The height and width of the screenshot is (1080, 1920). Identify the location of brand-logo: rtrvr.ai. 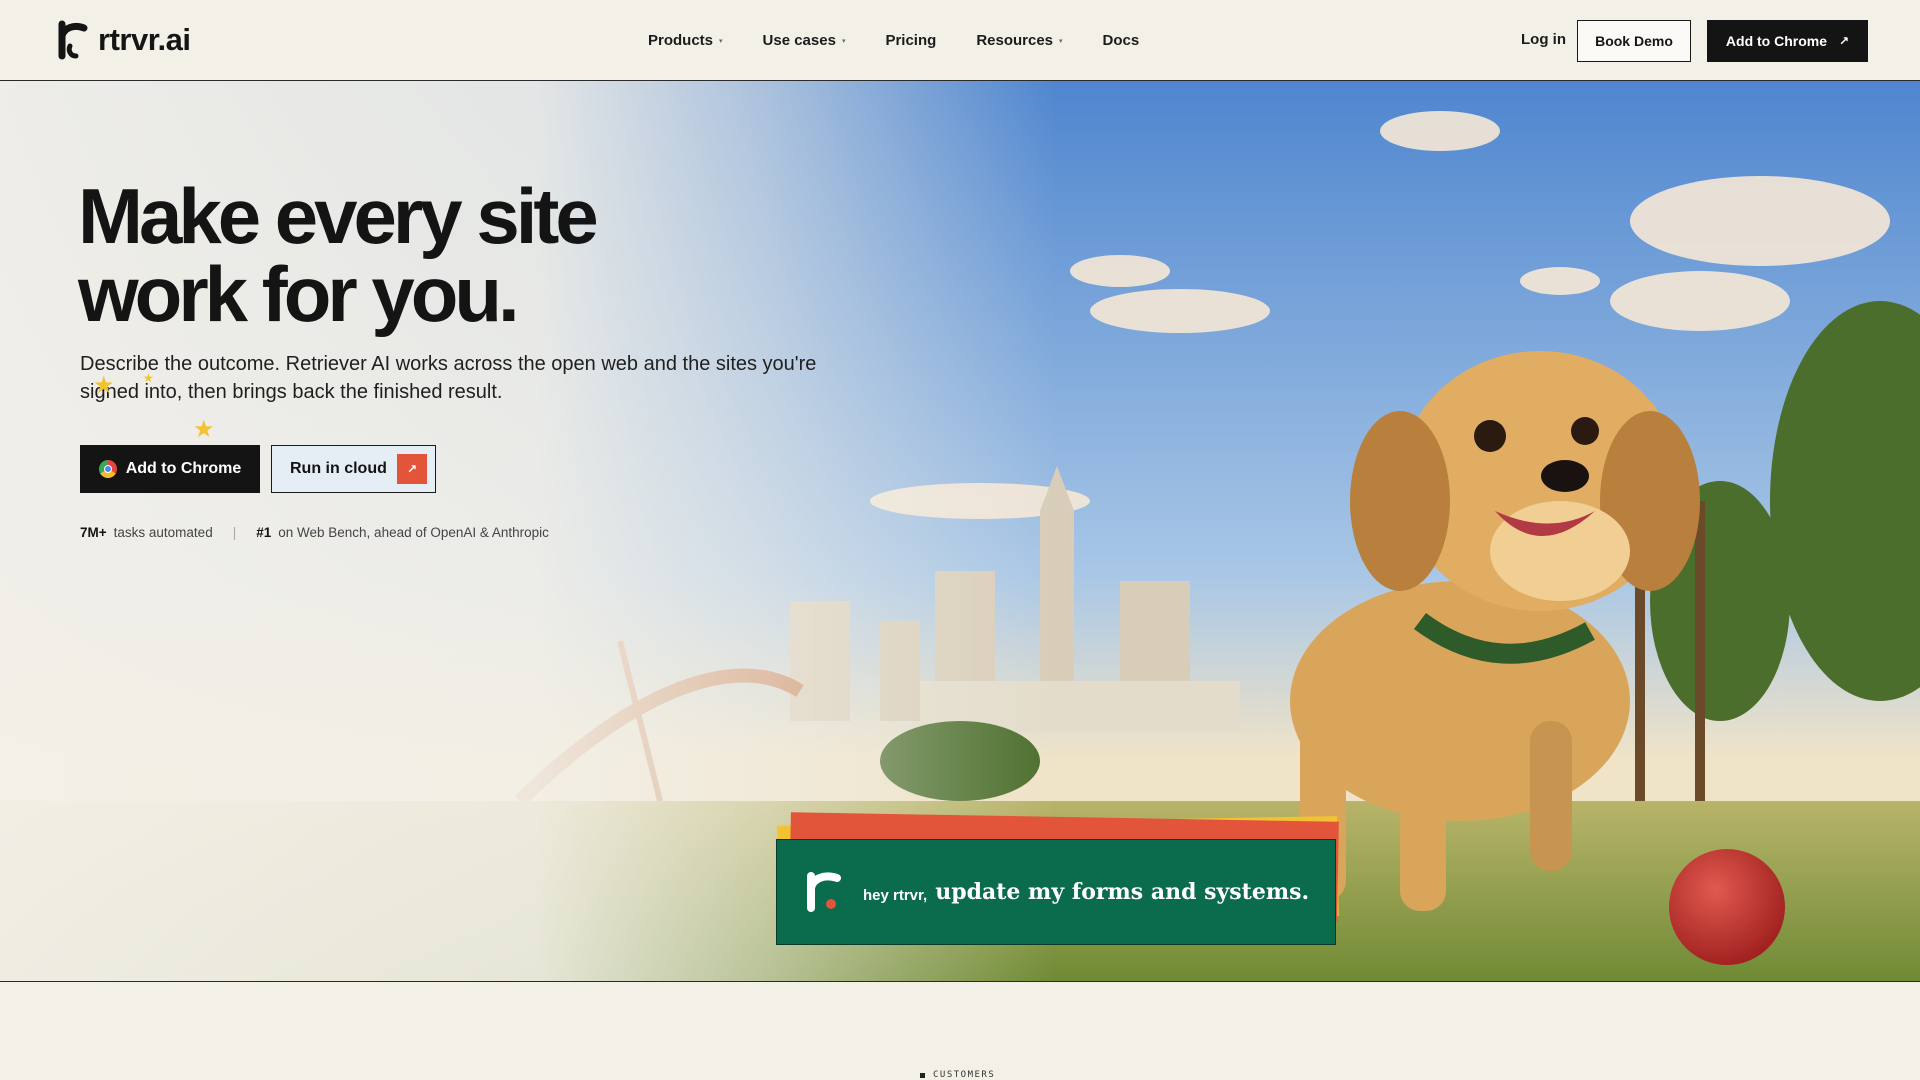
(123, 40).